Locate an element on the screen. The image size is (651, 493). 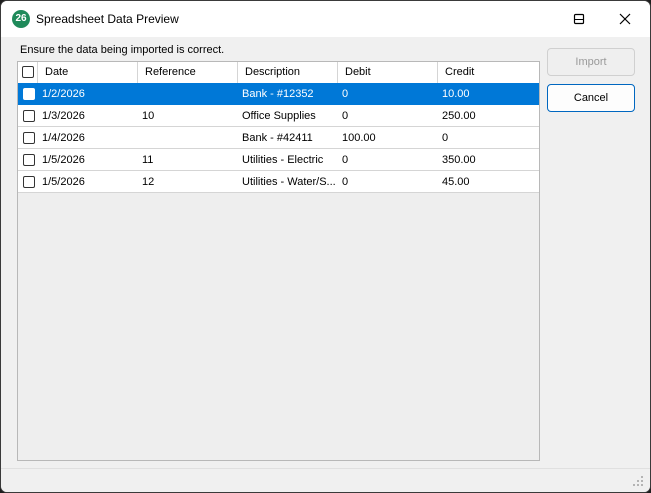
cell-description: Office Supplies is located at coordinates (288, 116).